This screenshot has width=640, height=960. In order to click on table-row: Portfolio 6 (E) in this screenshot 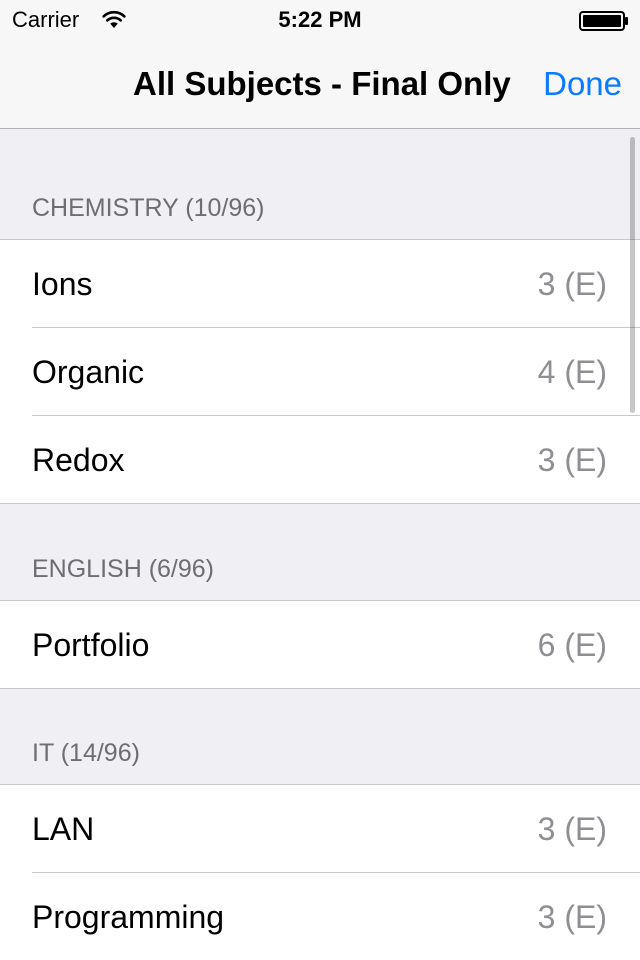, I will do `click(320, 644)`.